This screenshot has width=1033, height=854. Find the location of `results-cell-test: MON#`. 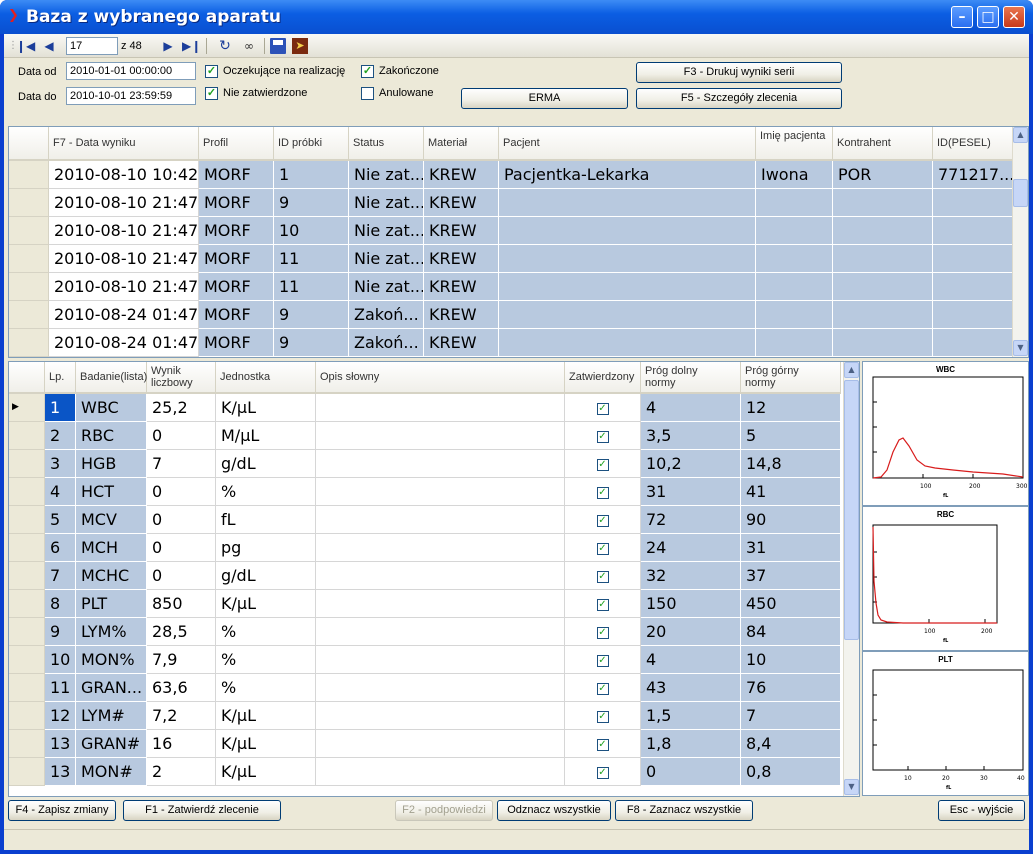

results-cell-test: MON# is located at coordinates (111, 772).